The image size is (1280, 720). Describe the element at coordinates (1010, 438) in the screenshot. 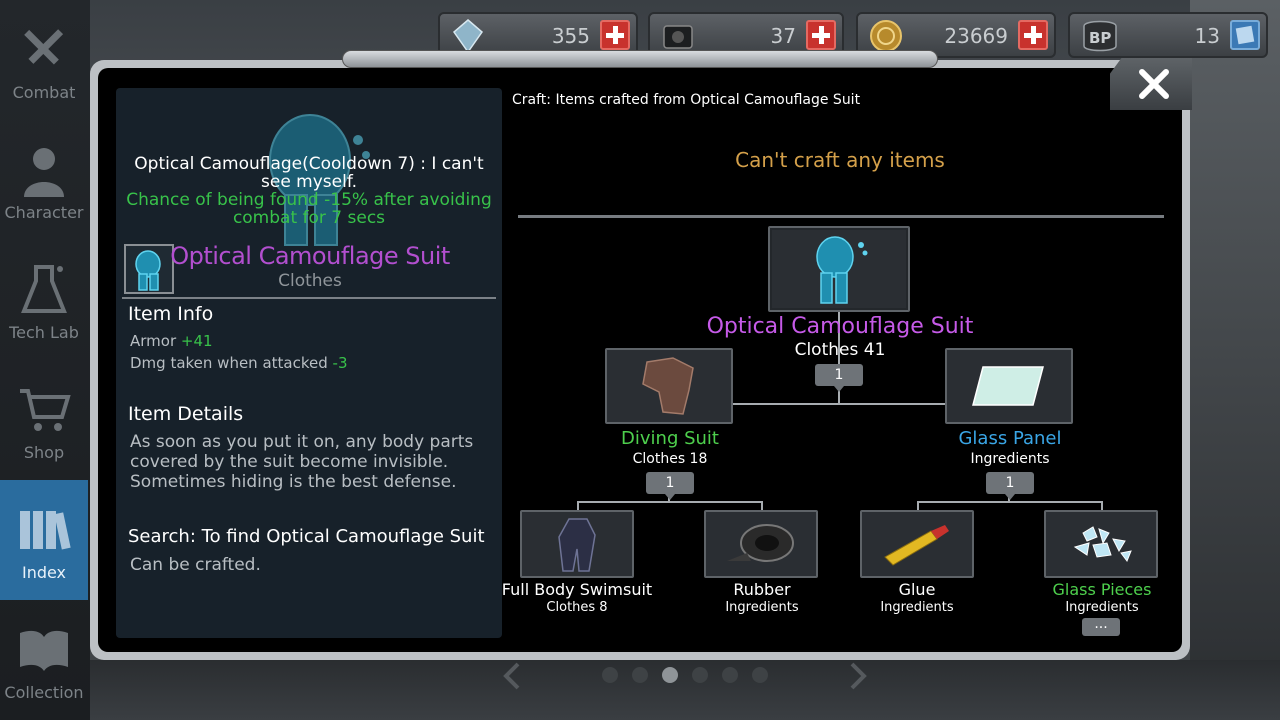

I see `craft-node-name: Glass Panel` at that location.